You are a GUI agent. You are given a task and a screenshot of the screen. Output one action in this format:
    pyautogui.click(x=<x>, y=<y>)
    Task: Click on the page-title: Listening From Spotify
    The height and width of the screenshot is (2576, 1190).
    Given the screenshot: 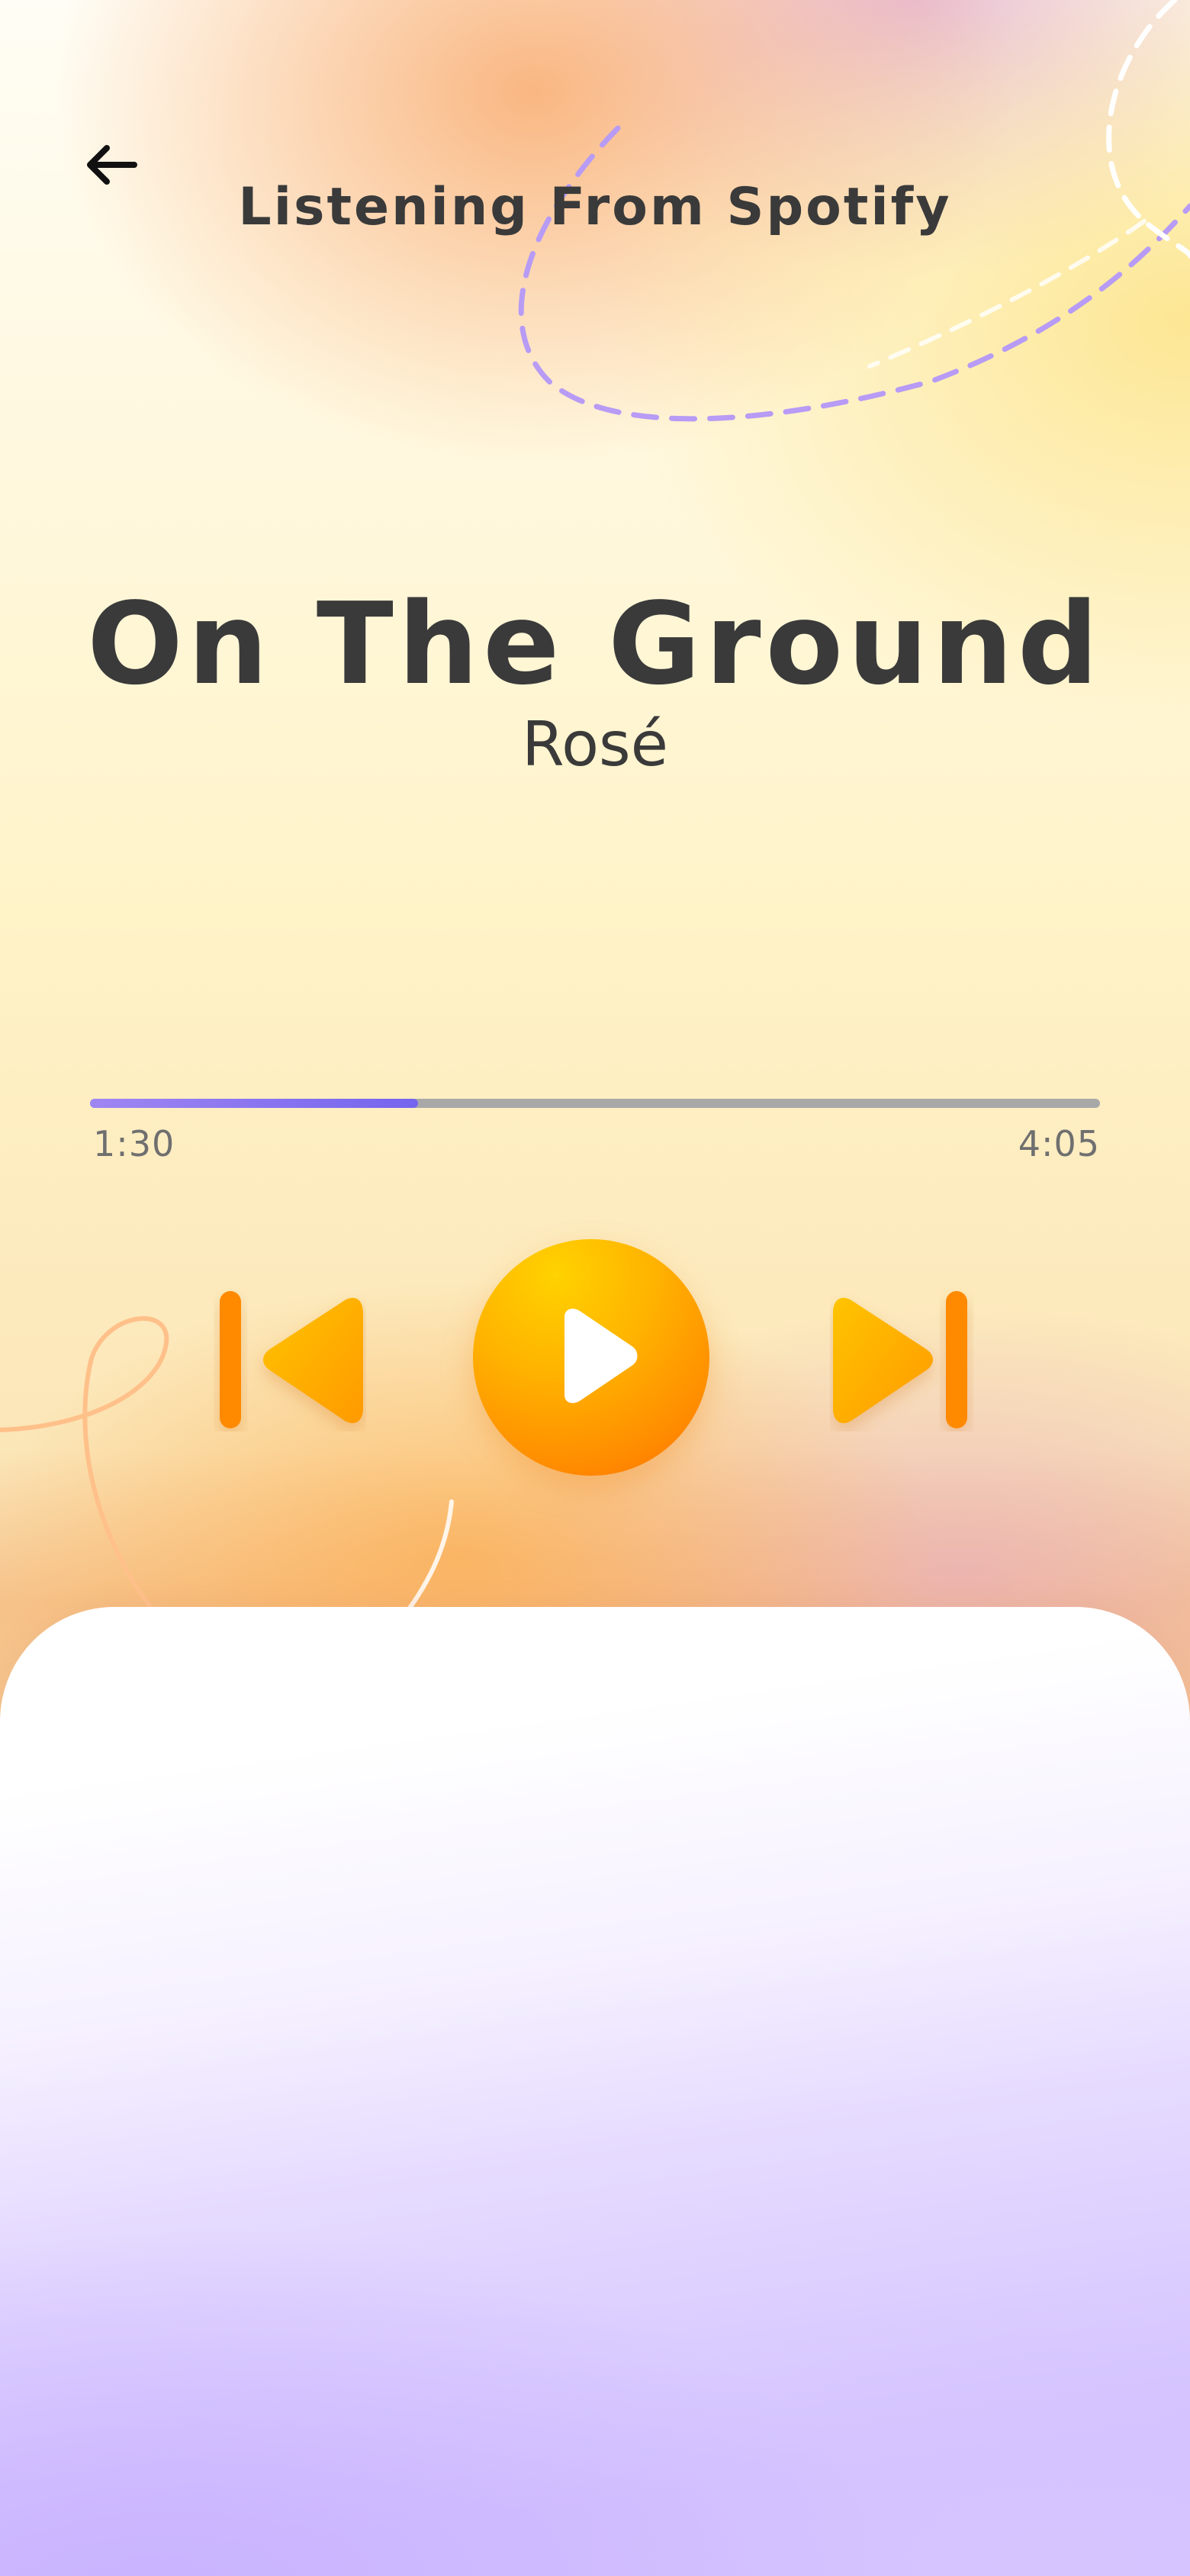 What is the action you would take?
    pyautogui.click(x=595, y=207)
    